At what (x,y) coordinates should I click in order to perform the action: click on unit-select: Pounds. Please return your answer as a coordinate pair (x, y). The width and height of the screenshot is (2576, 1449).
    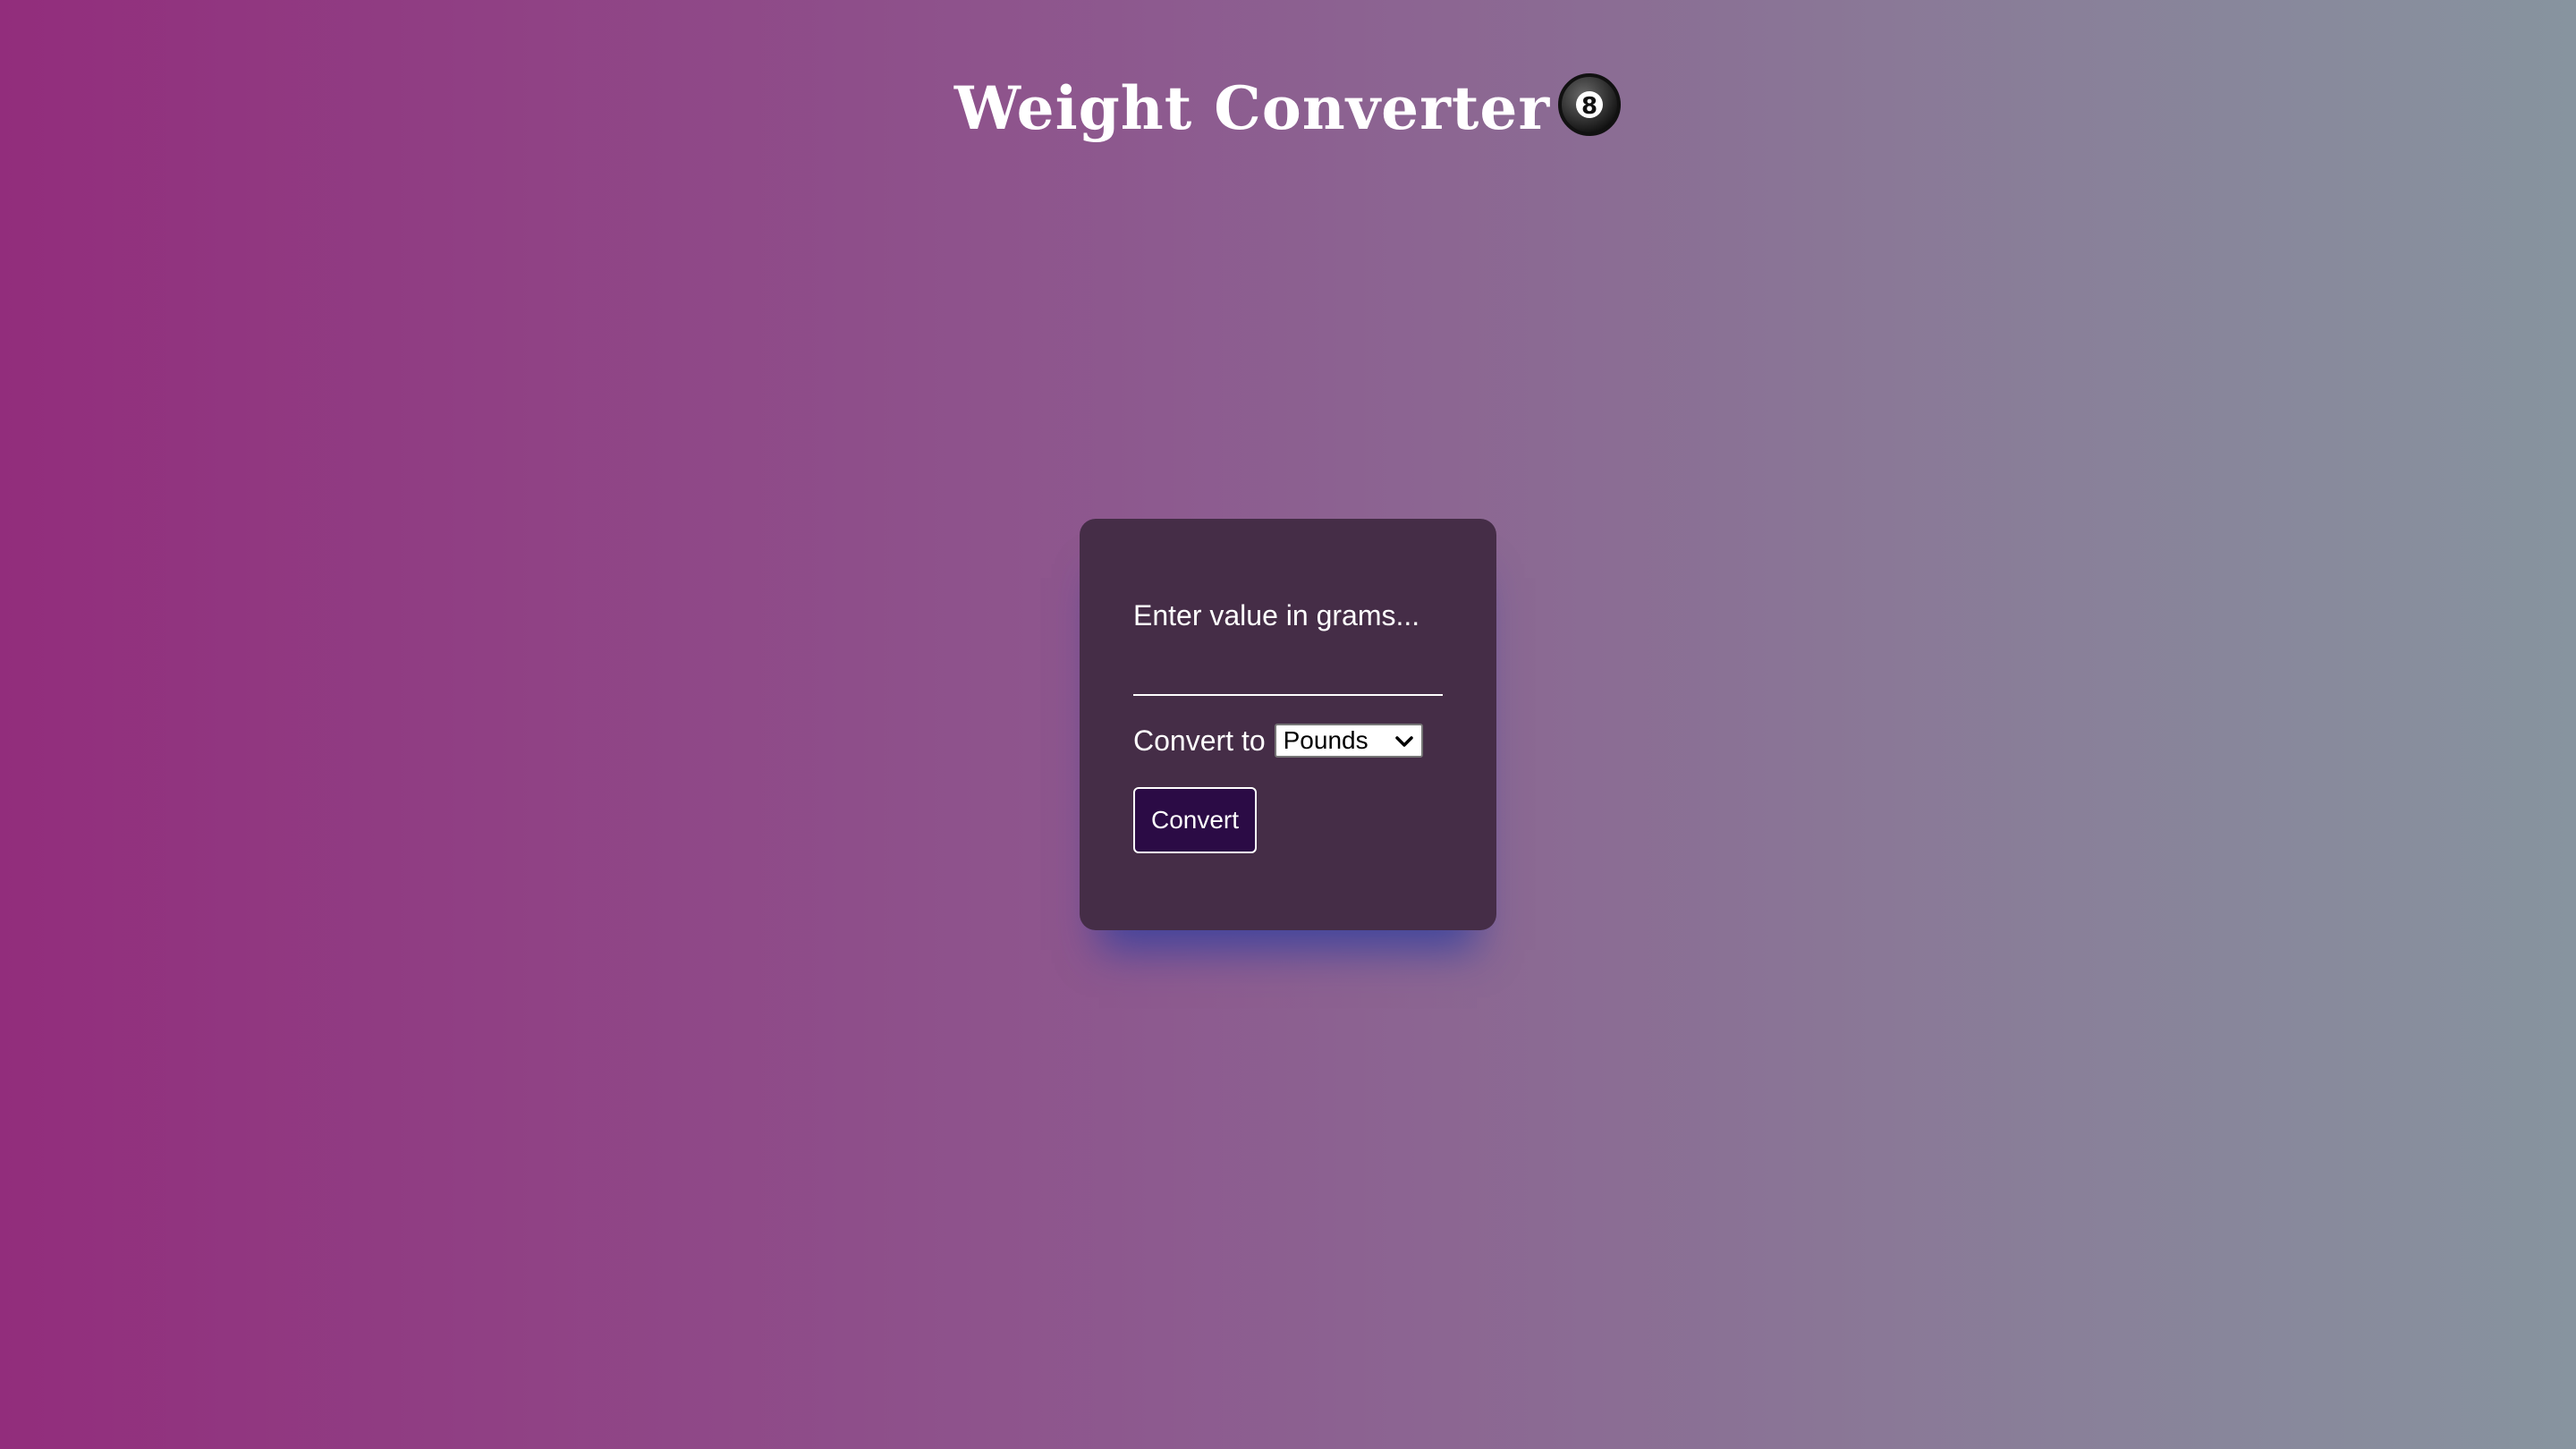
    Looking at the image, I should click on (1348, 741).